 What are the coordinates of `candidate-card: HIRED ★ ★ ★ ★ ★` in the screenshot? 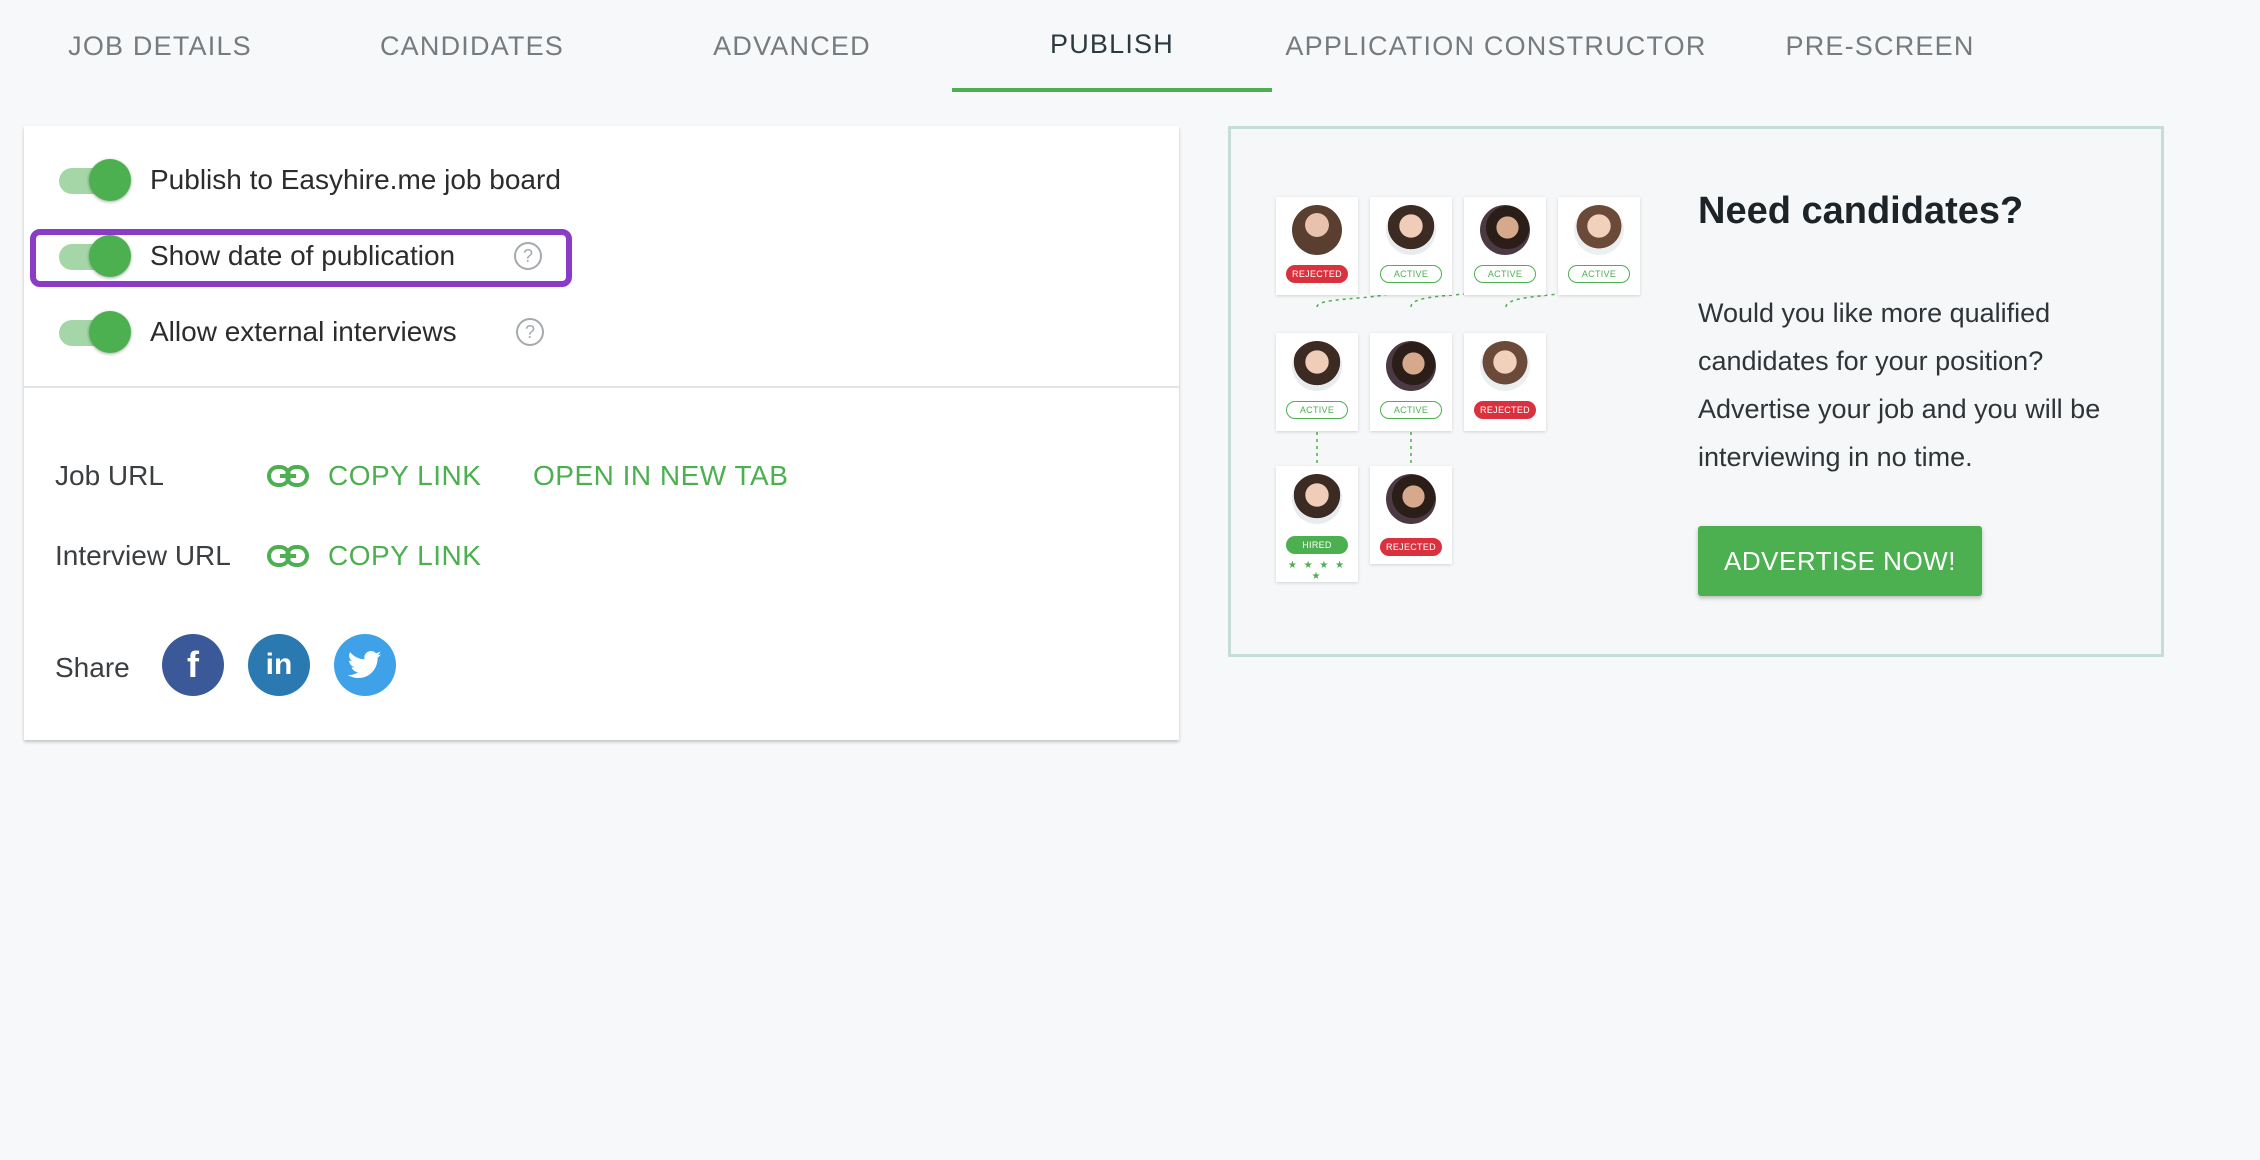 It's located at (1317, 524).